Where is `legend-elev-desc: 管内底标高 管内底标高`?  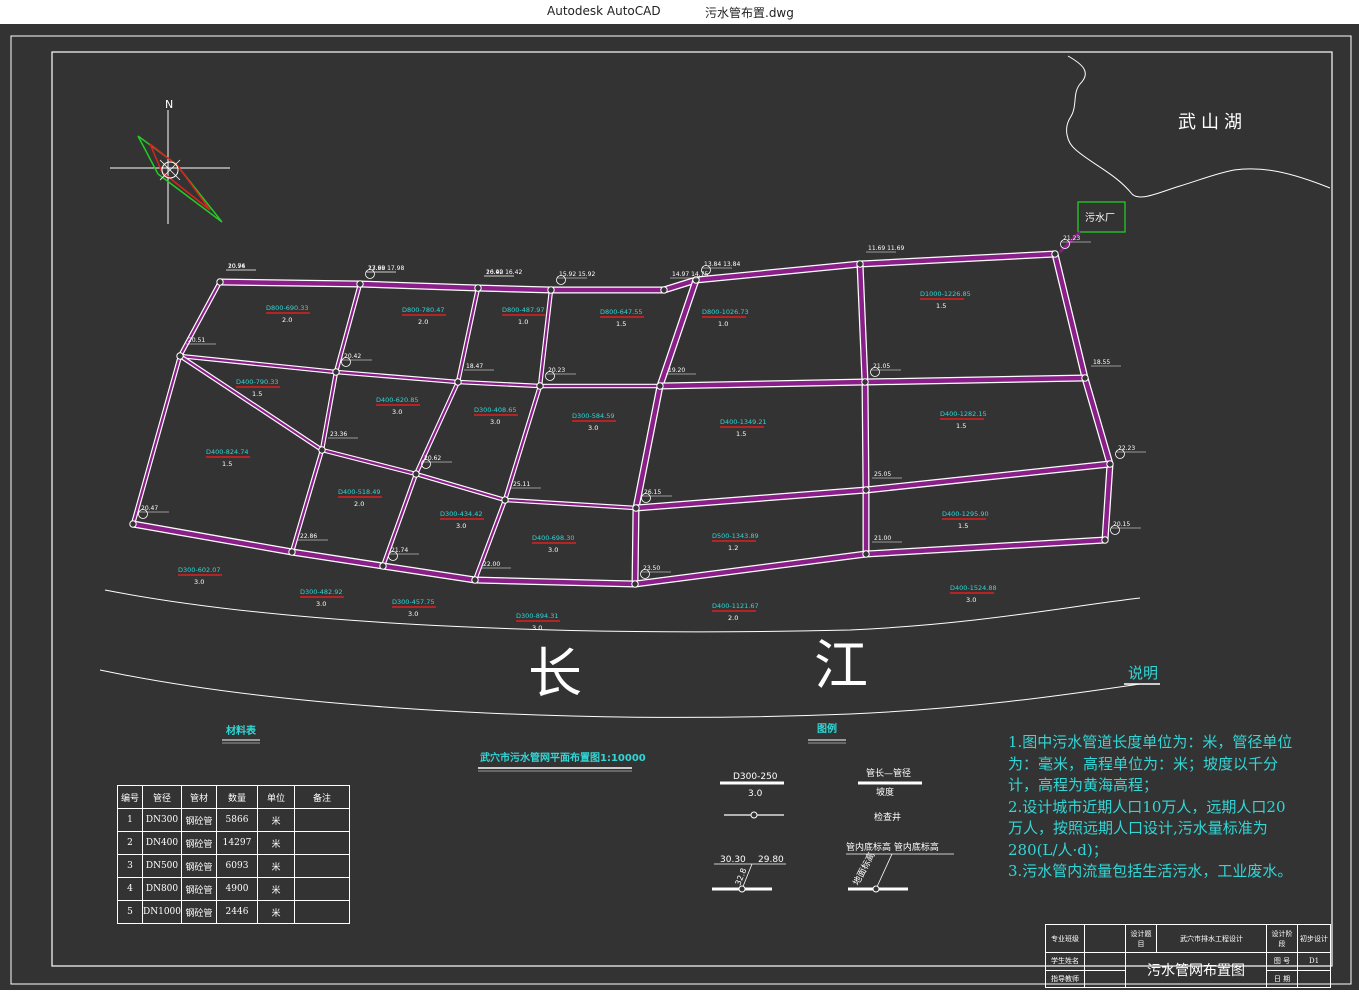 legend-elev-desc: 管内底标高 管内底标高 is located at coordinates (892, 847).